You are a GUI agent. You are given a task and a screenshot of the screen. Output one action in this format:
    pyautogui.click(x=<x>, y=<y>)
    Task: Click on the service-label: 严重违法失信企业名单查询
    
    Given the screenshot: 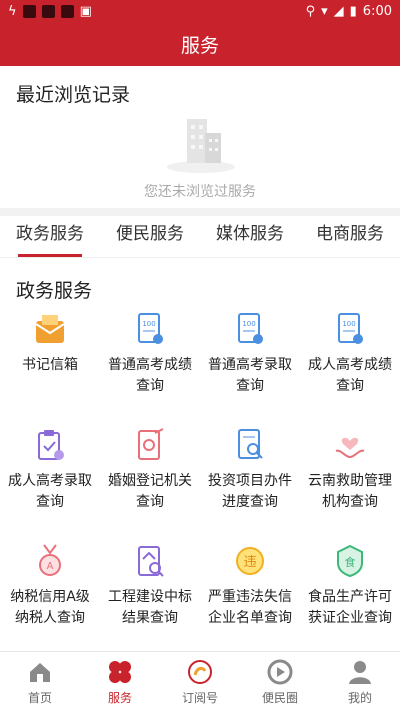 What is the action you would take?
    pyautogui.click(x=250, y=607)
    